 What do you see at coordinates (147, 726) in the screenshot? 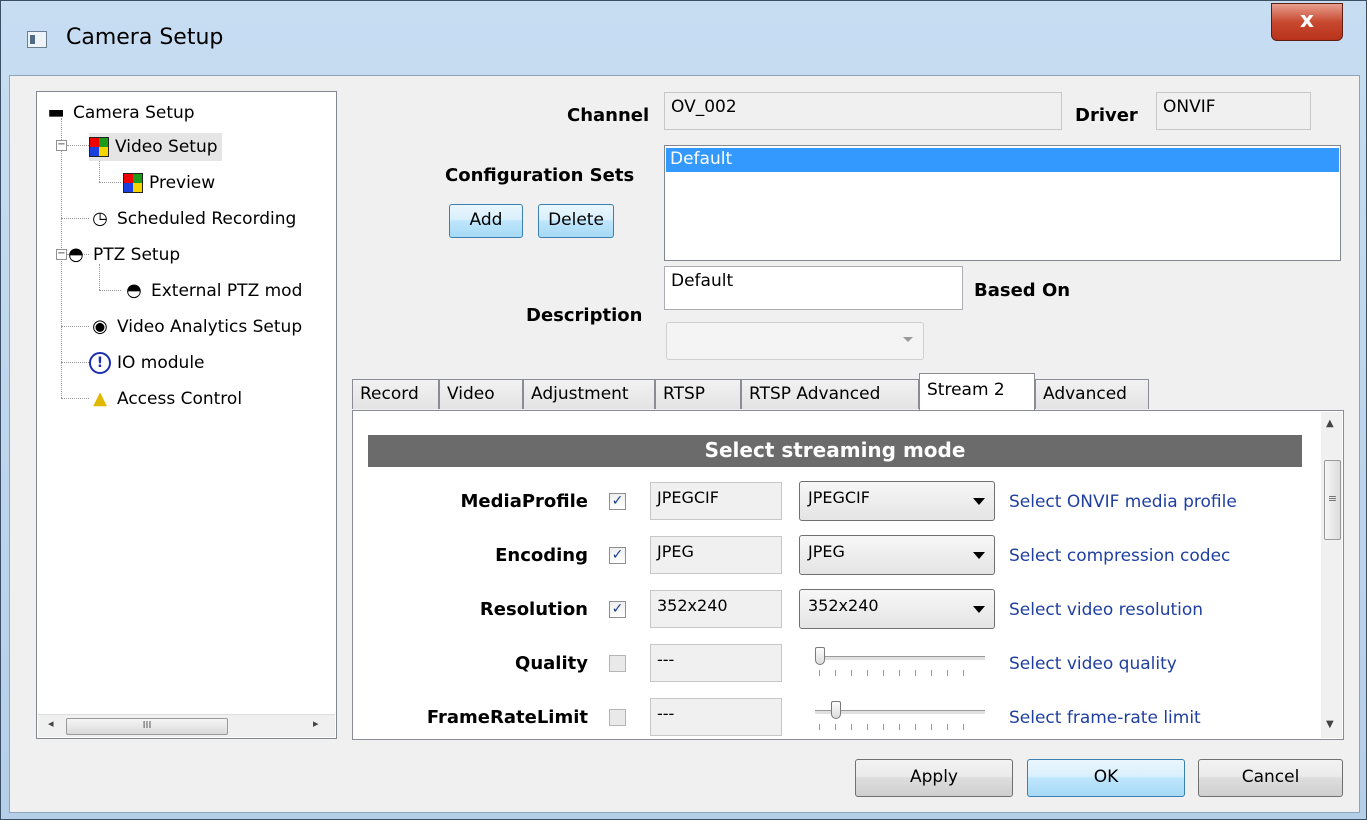
I see `scroll-thumb: III` at bounding box center [147, 726].